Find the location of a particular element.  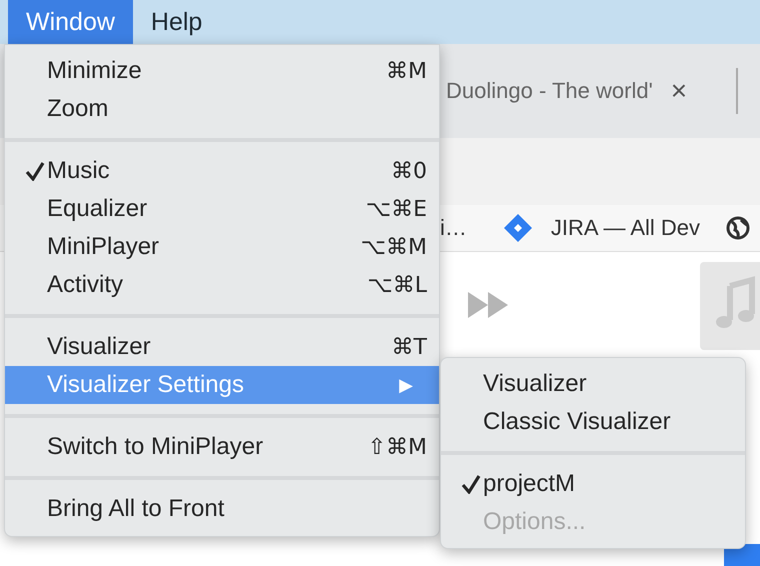

shortcut-text: ⌘T is located at coordinates (409, 347).